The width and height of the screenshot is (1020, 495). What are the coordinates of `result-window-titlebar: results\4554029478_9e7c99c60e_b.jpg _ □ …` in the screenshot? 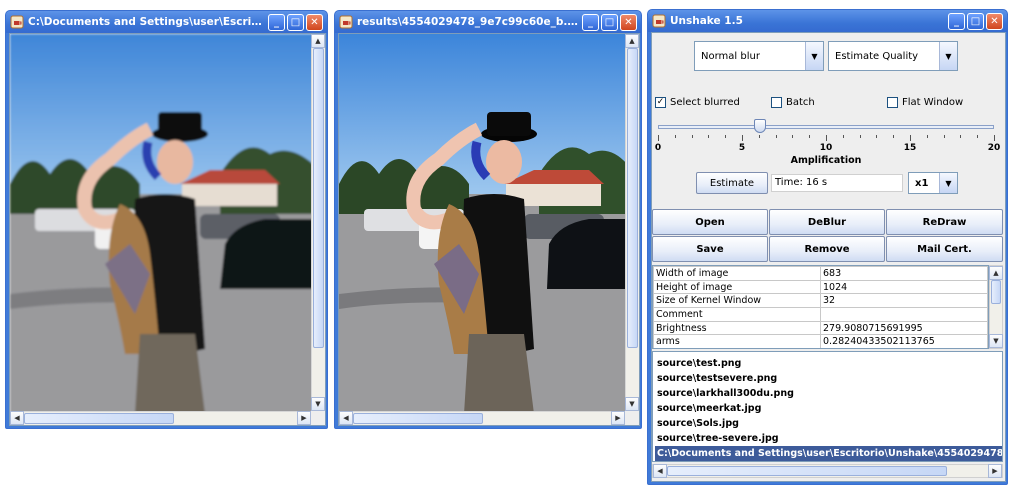 It's located at (488, 22).